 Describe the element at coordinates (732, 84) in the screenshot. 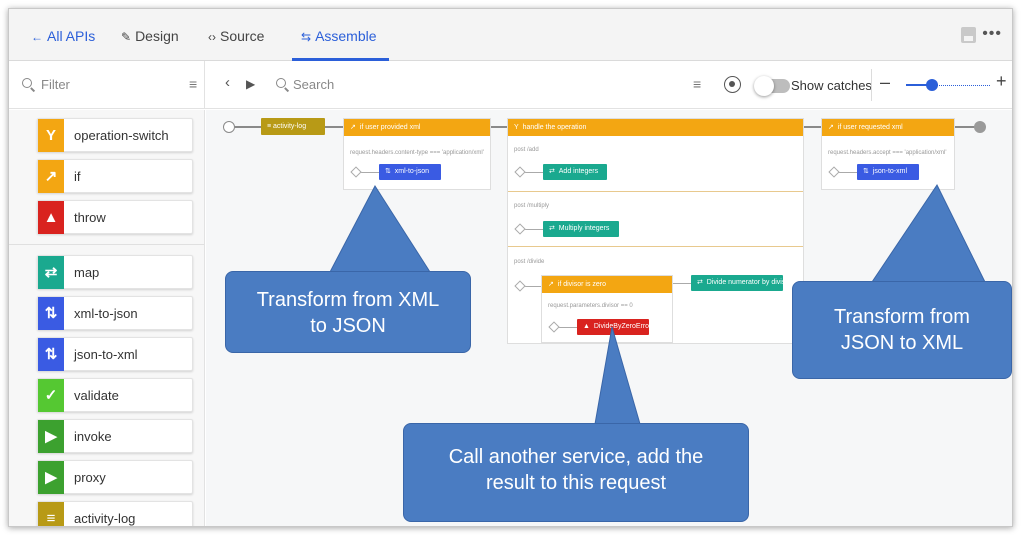

I see `locate-target-icon` at that location.